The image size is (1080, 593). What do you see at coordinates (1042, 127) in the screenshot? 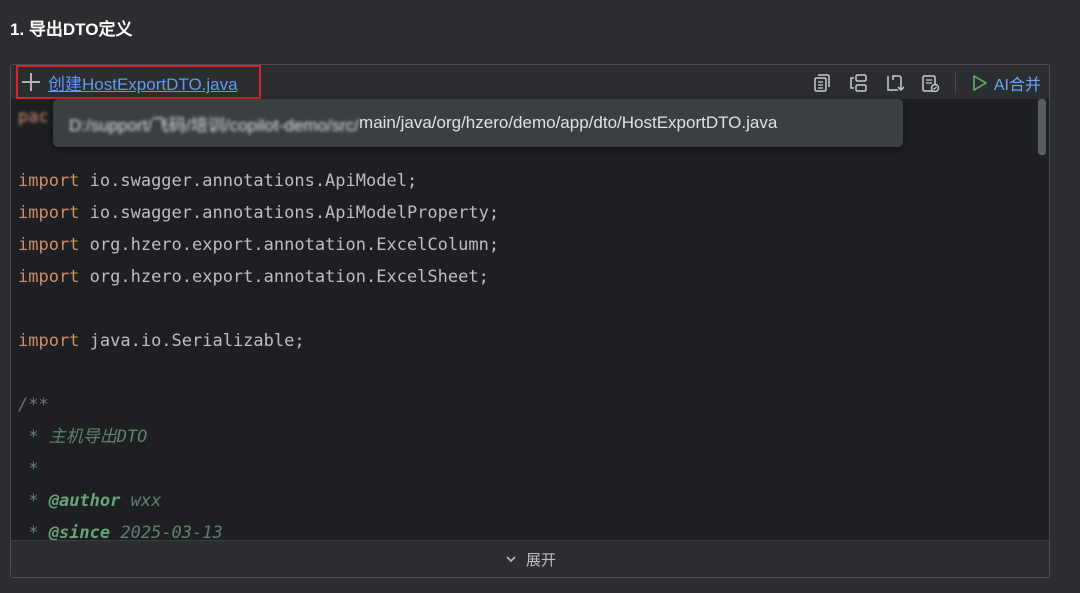
I see `vertical-scrollbar` at bounding box center [1042, 127].